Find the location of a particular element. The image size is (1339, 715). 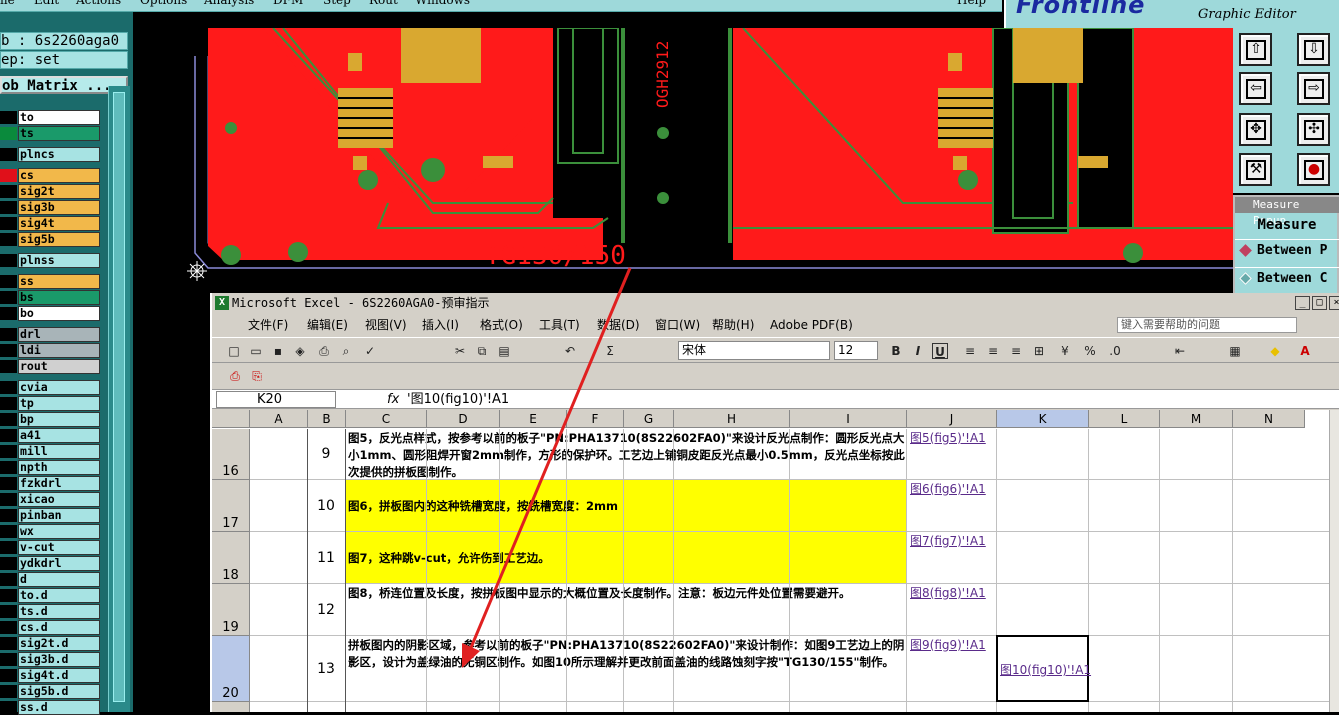

excel-menu-item: 插入(I) is located at coordinates (440, 325).